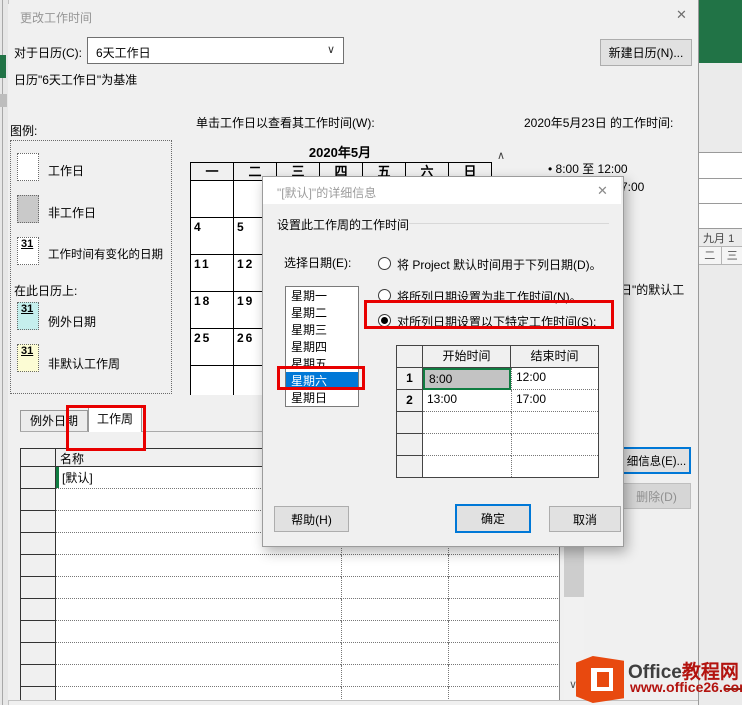  Describe the element at coordinates (656, 496) in the screenshot. I see `delete-button: 删除(D)` at that location.